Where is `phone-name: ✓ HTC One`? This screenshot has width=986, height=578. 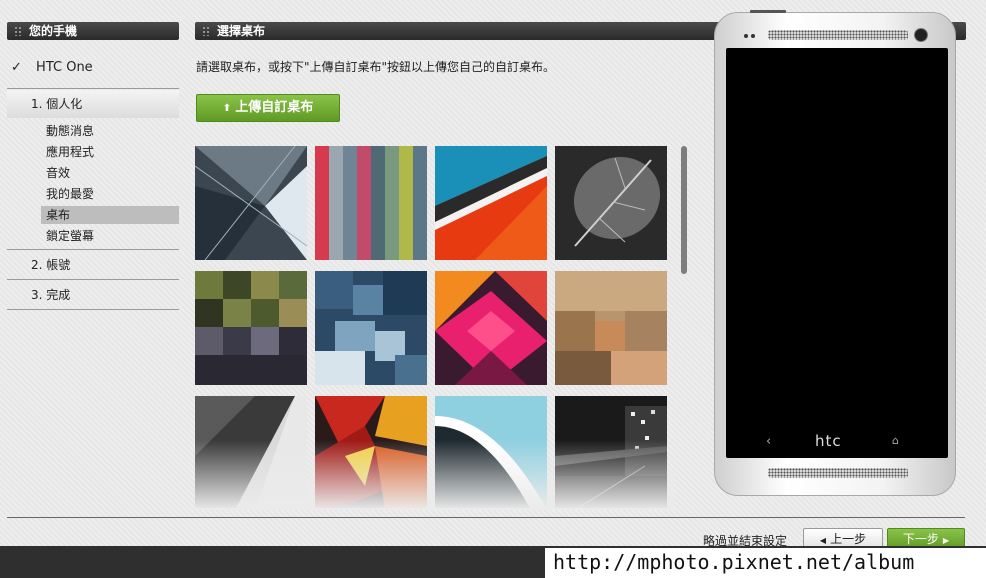
phone-name: ✓ HTC One is located at coordinates (52, 67).